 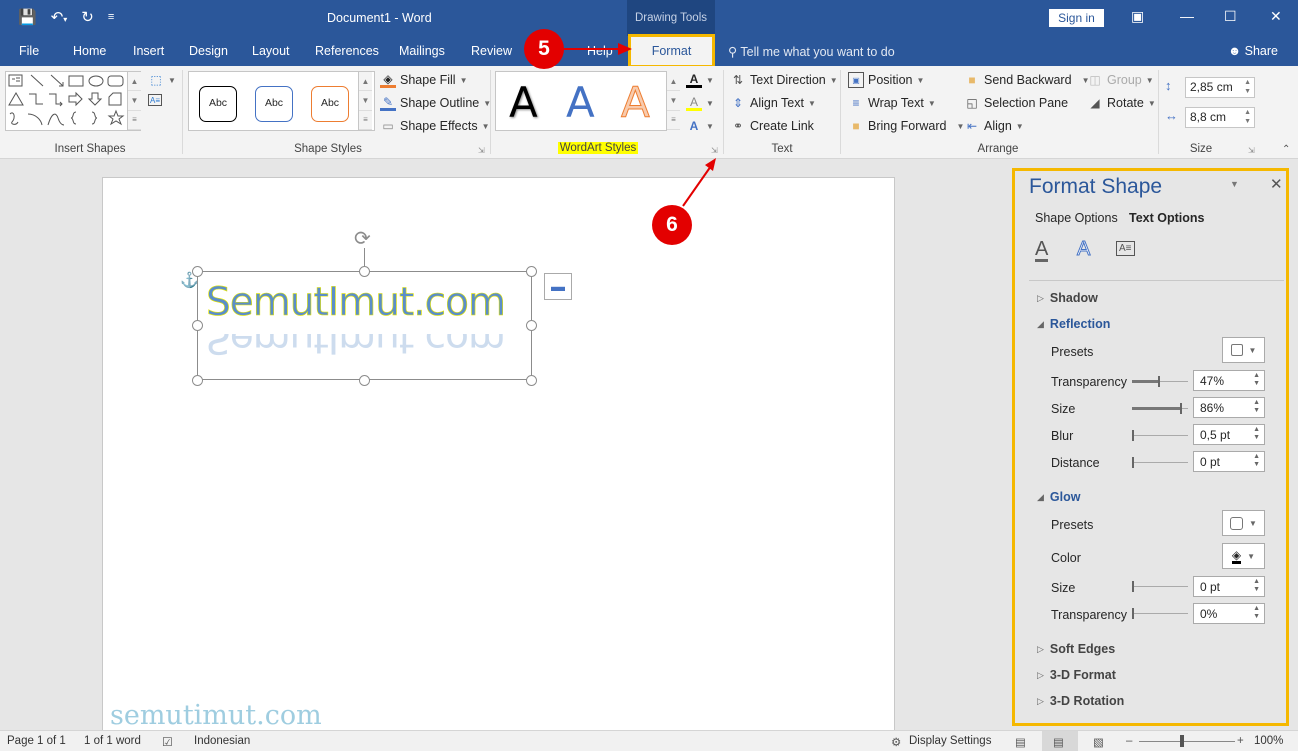 I want to click on word-count: 1 of 1 word, so click(x=112, y=741).